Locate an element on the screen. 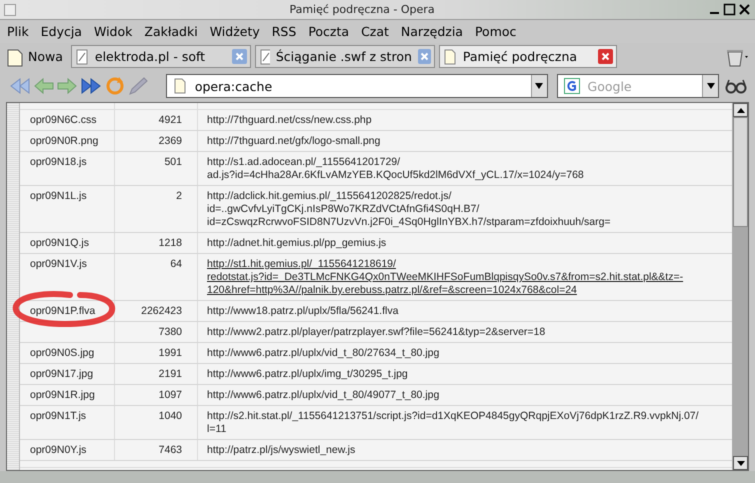 The height and width of the screenshot is (483, 755). file-size: 2262423 is located at coordinates (156, 311).